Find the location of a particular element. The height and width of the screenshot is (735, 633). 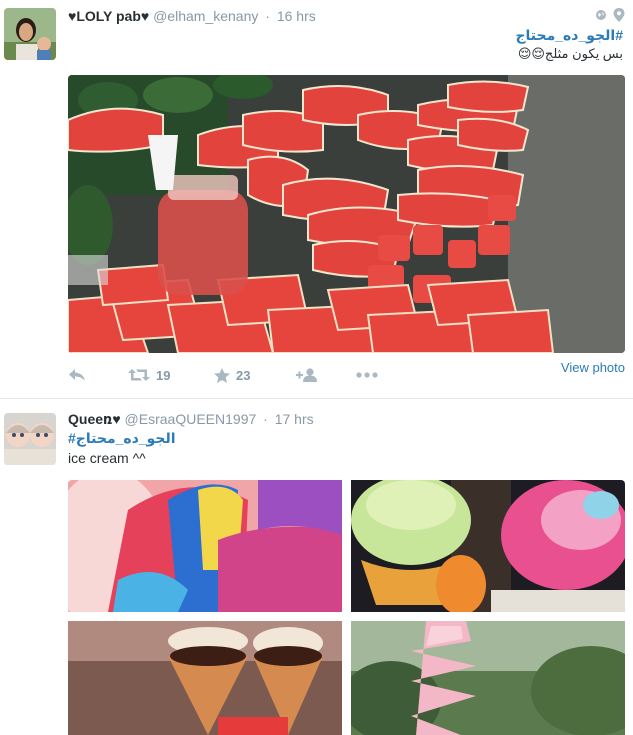

follow-icon is located at coordinates (307, 375).